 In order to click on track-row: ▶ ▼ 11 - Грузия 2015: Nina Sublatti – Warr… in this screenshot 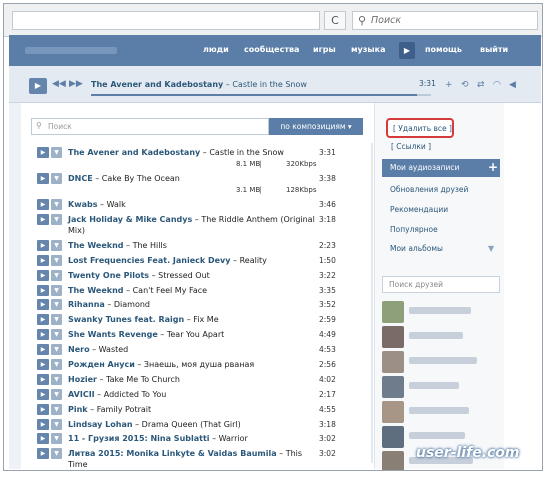, I will do `click(201, 438)`.